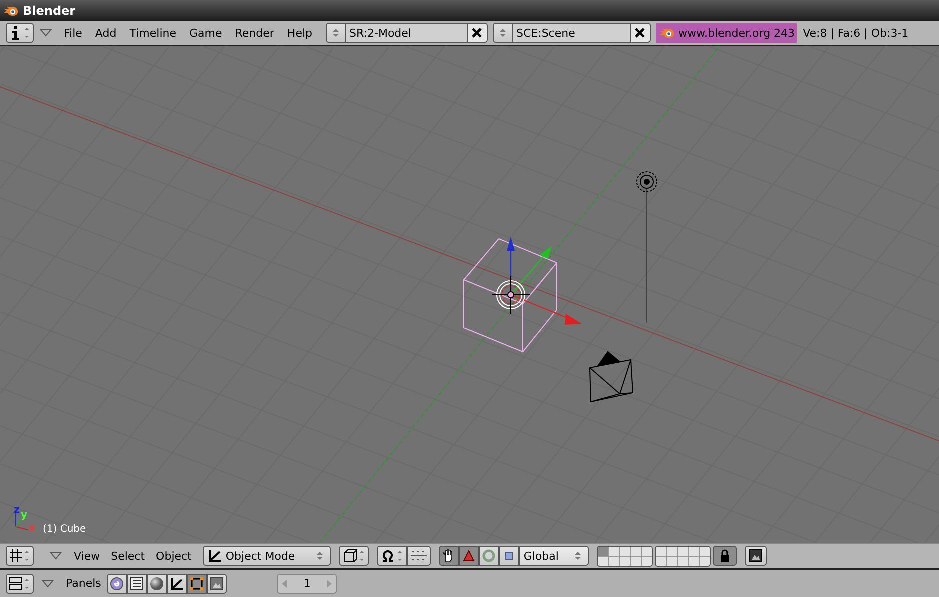 The width and height of the screenshot is (939, 597). I want to click on object-mode-icon, so click(215, 556).